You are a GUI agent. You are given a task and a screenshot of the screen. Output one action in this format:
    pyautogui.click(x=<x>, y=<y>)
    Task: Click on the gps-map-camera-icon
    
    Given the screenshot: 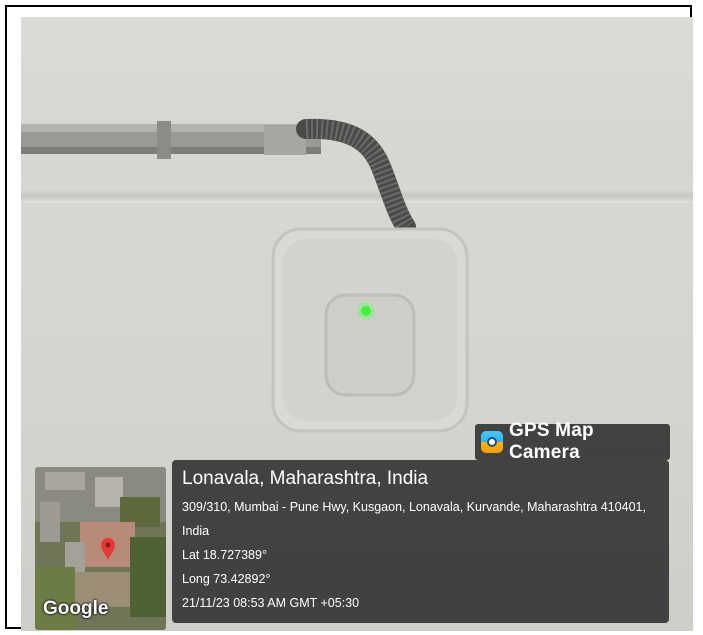 What is the action you would take?
    pyautogui.click(x=492, y=442)
    